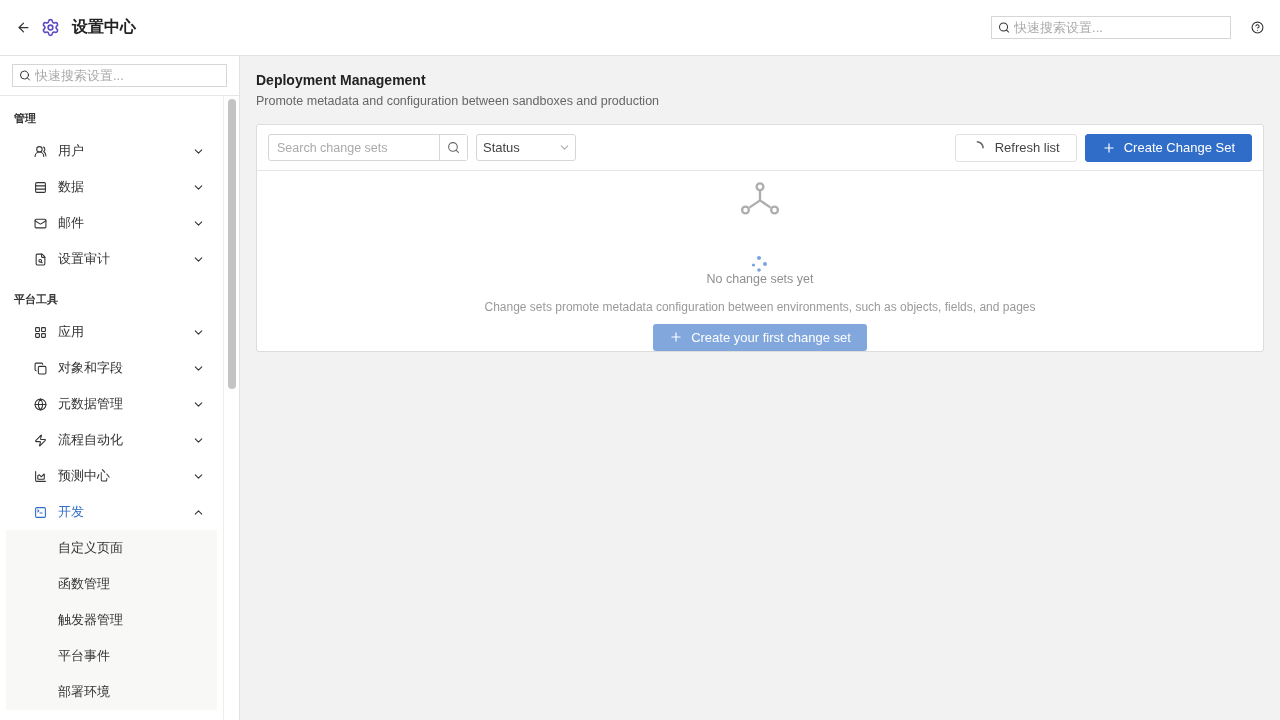  I want to click on help-icon, so click(1257, 27).